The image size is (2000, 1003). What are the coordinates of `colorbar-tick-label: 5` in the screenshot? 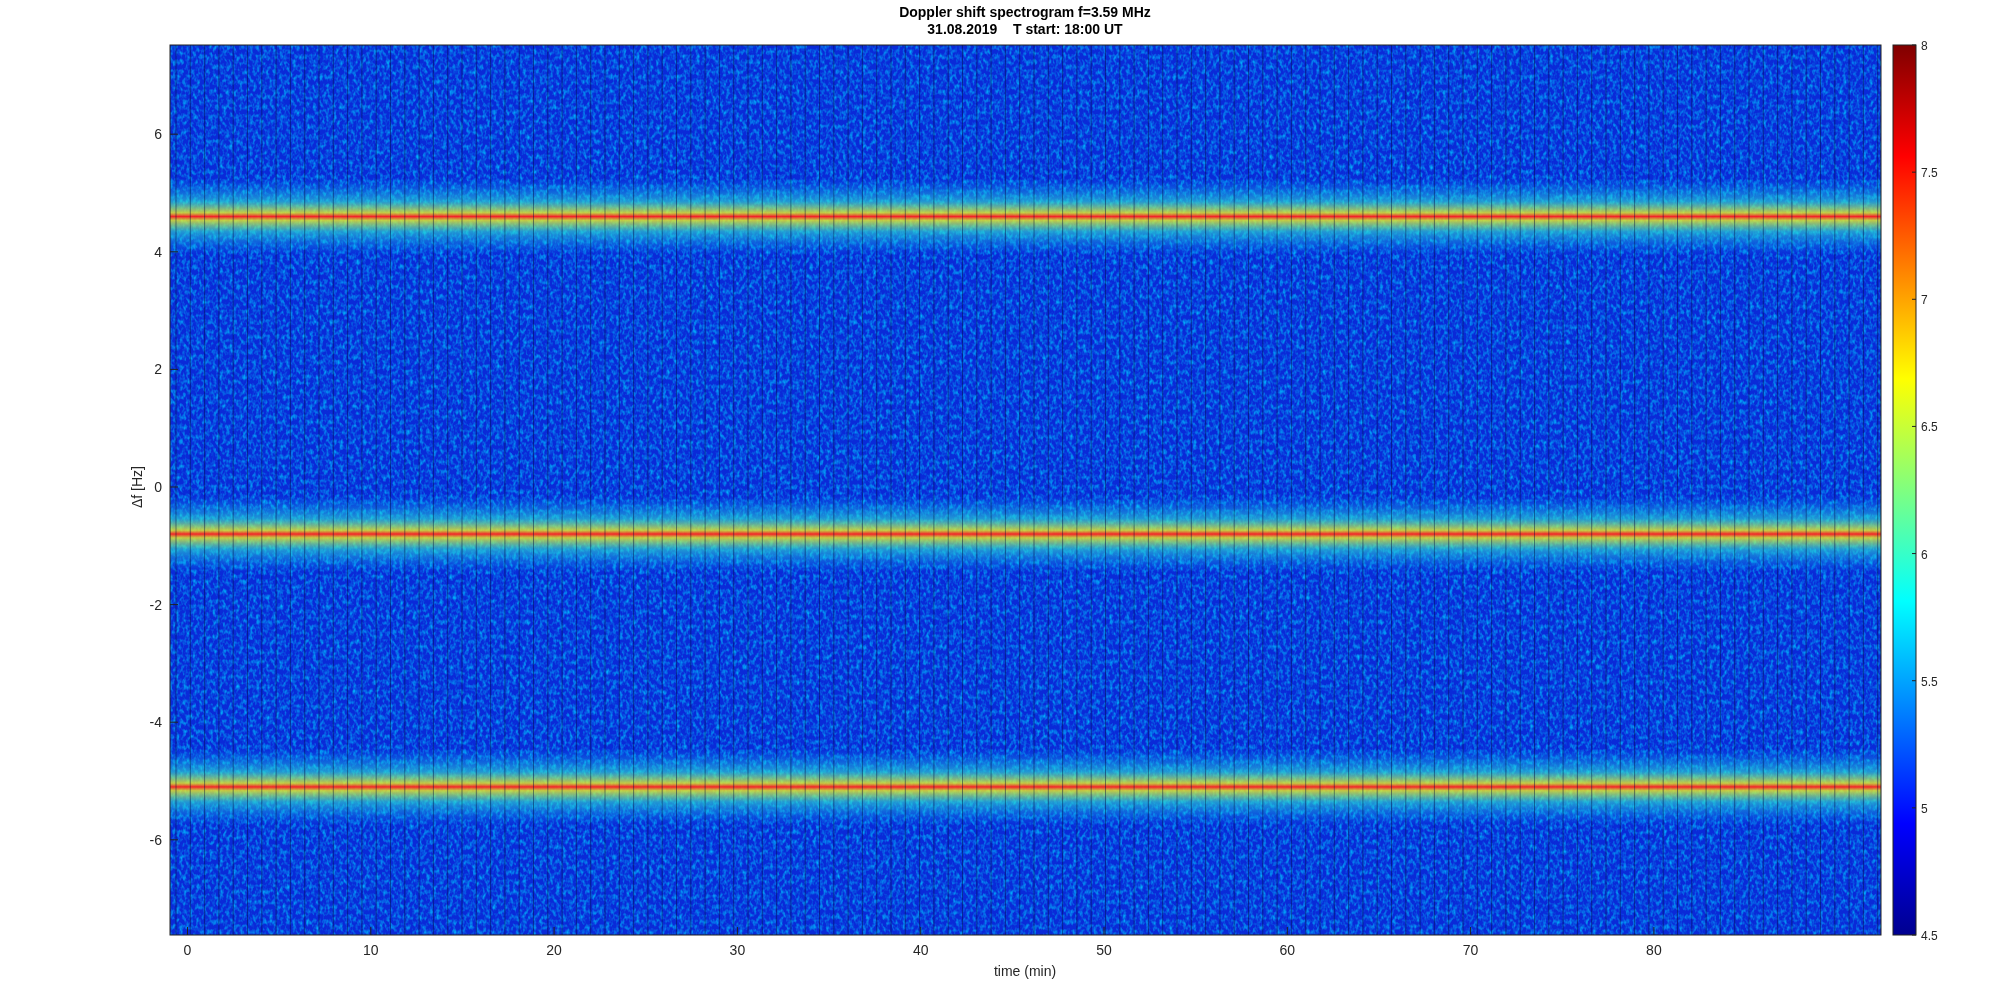 It's located at (1924, 808).